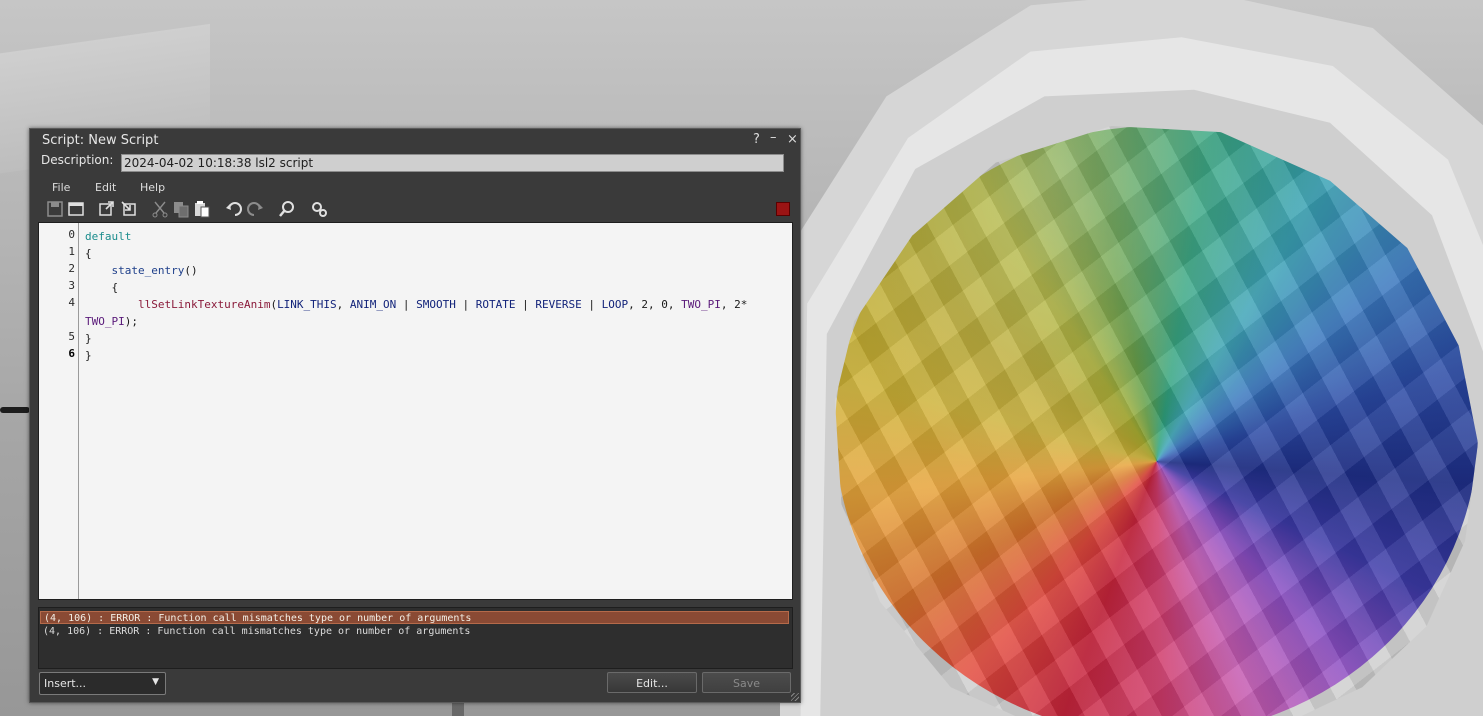 This screenshot has height=716, width=1483. I want to click on line-number: 3, so click(71, 285).